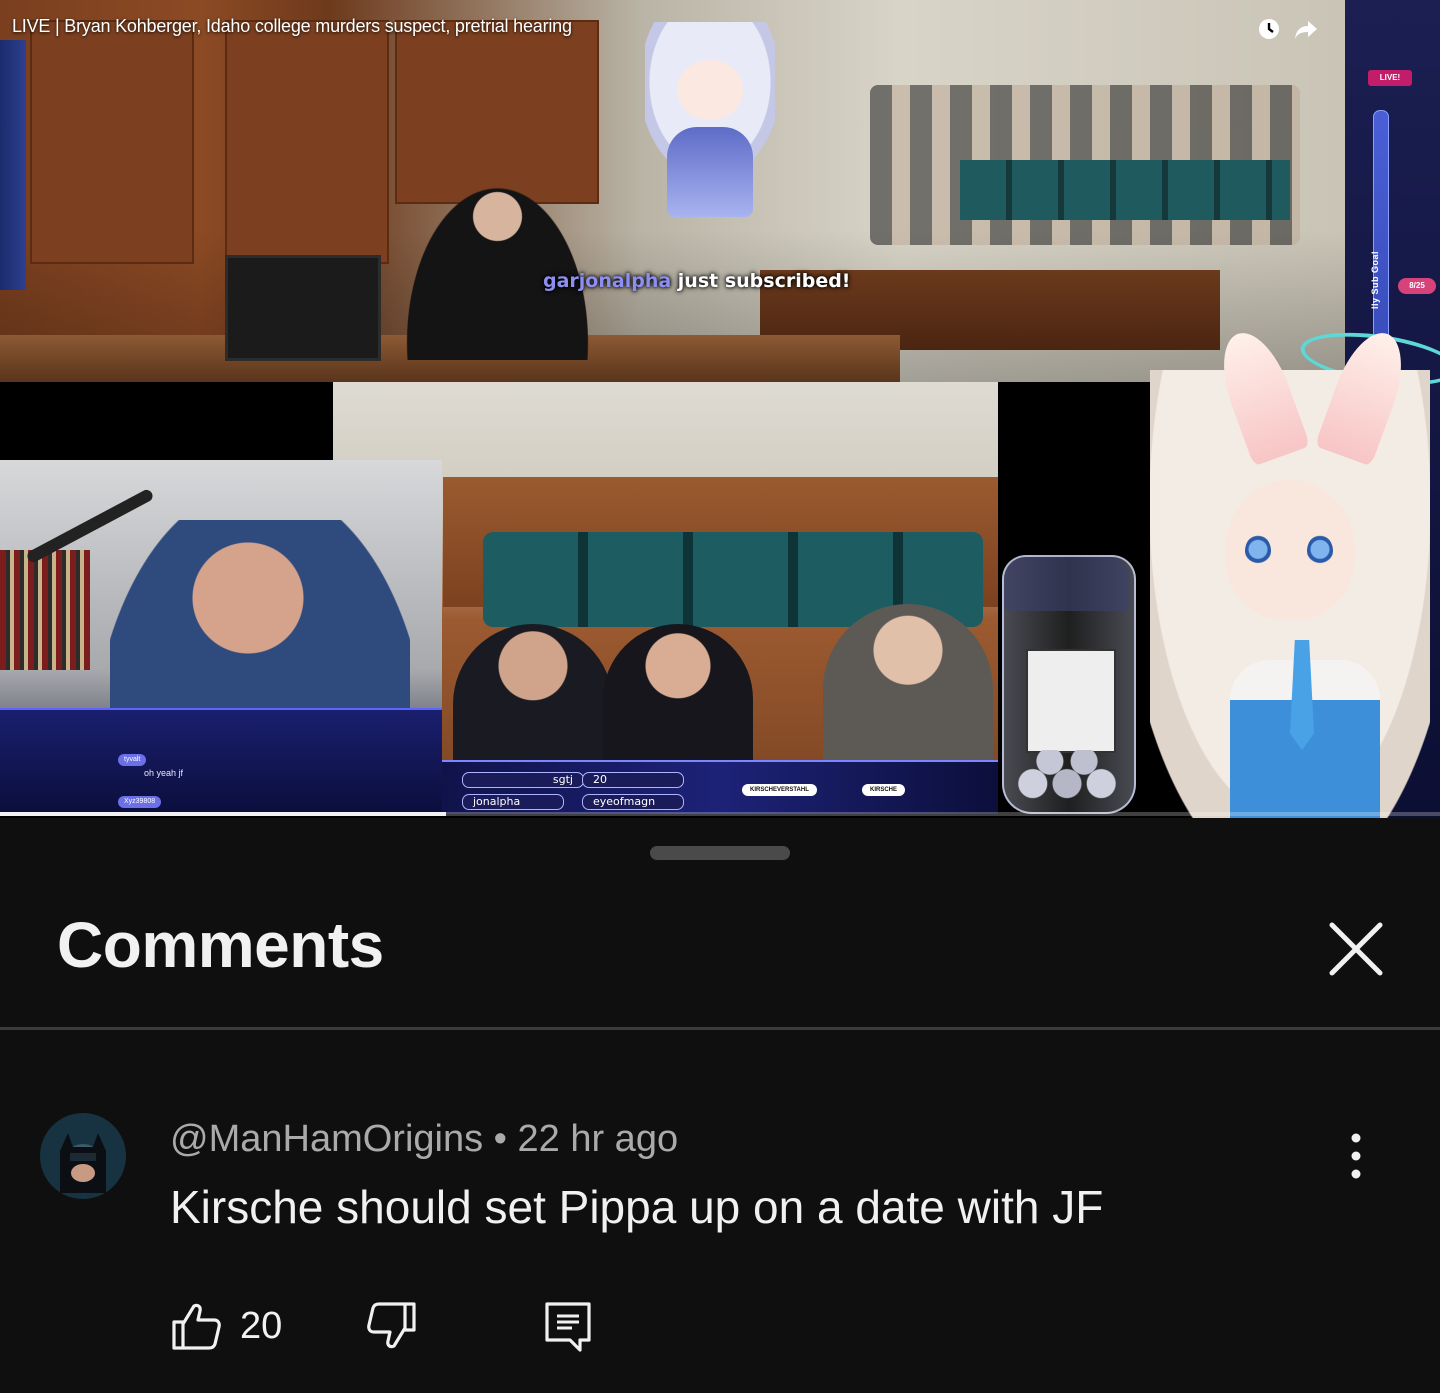  I want to click on clock-icon, so click(1269, 29).